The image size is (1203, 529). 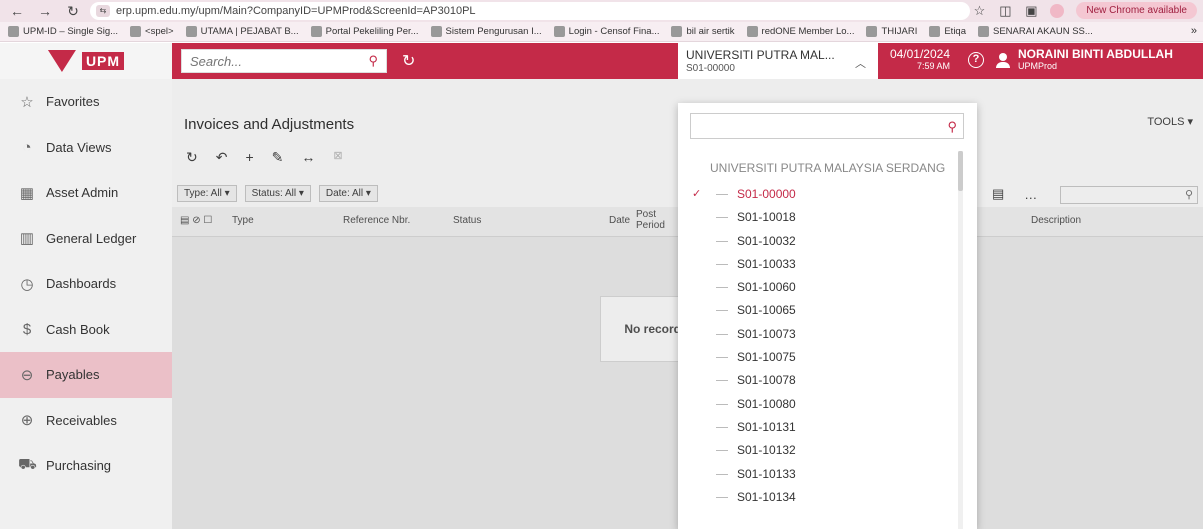 I want to click on company-search-input, so click(x=811, y=126).